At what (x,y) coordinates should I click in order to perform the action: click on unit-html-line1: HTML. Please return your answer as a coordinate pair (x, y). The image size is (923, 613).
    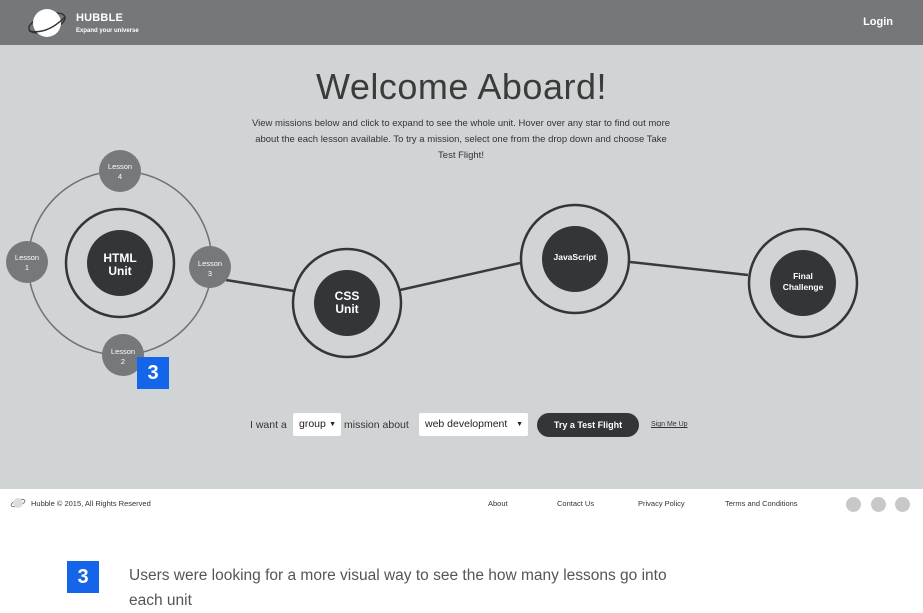
    Looking at the image, I should click on (119, 258).